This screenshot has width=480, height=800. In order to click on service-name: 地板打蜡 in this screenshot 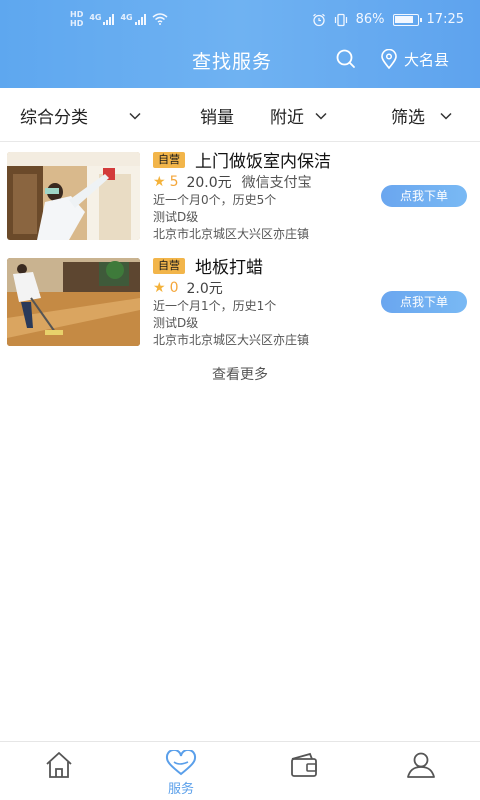, I will do `click(229, 265)`.